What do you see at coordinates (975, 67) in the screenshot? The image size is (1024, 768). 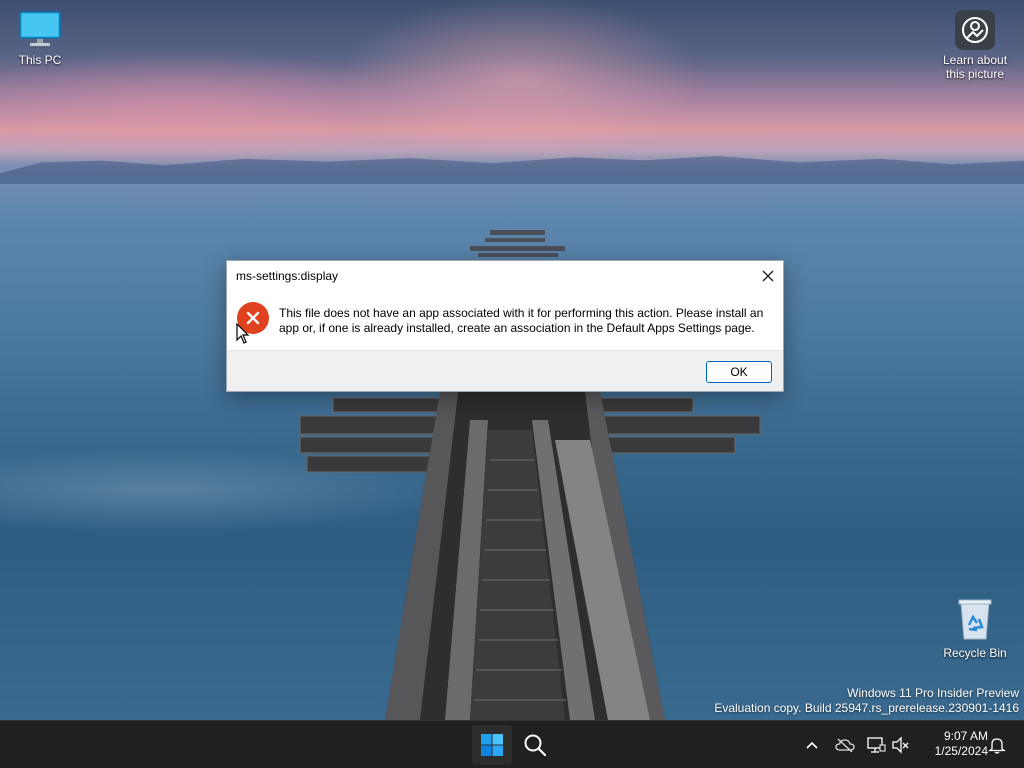 I see `desktop-icon-label: Learn about this picture` at bounding box center [975, 67].